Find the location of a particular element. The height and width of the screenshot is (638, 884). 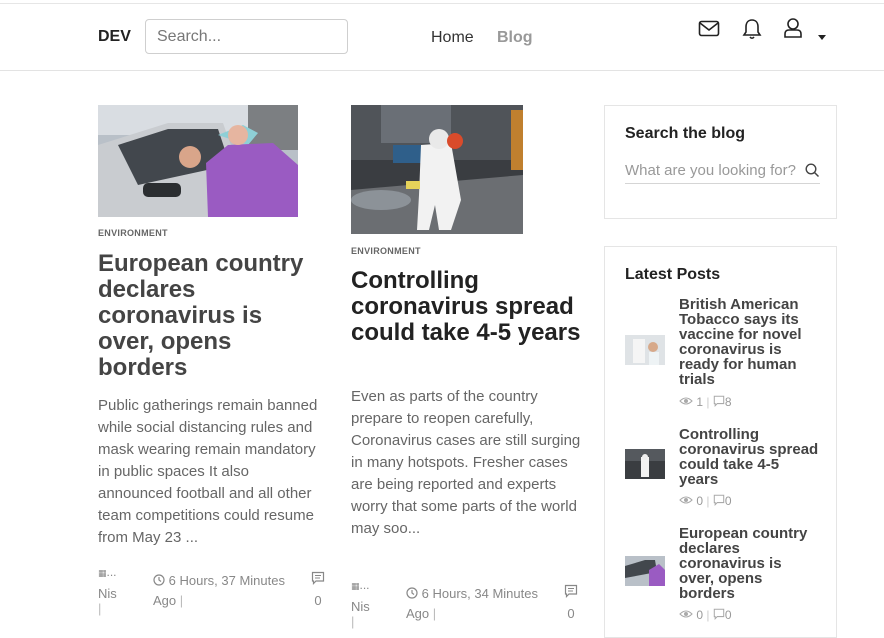

blog-search-input is located at coordinates (722, 173).